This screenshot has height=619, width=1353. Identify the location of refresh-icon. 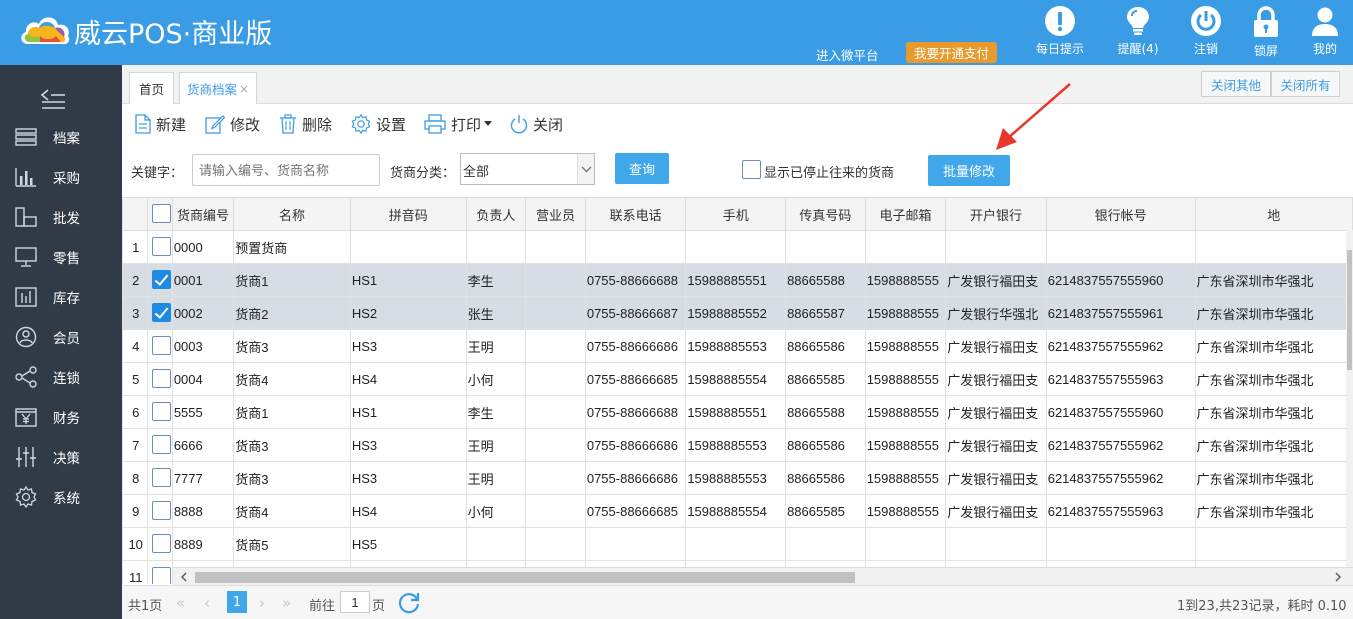
(409, 602).